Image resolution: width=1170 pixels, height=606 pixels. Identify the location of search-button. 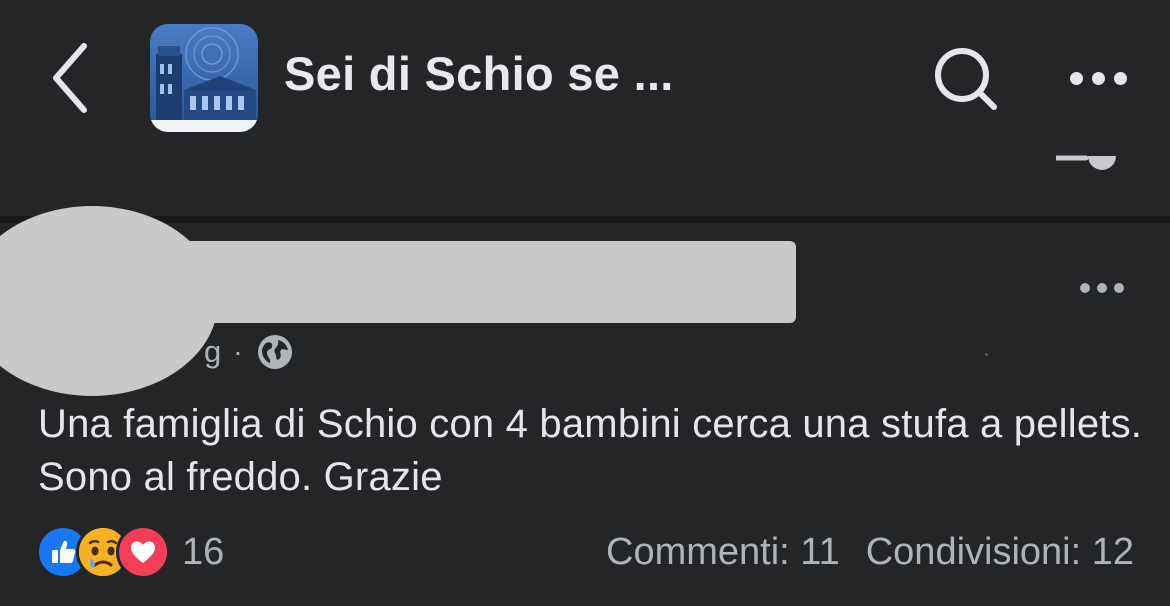
(966, 79).